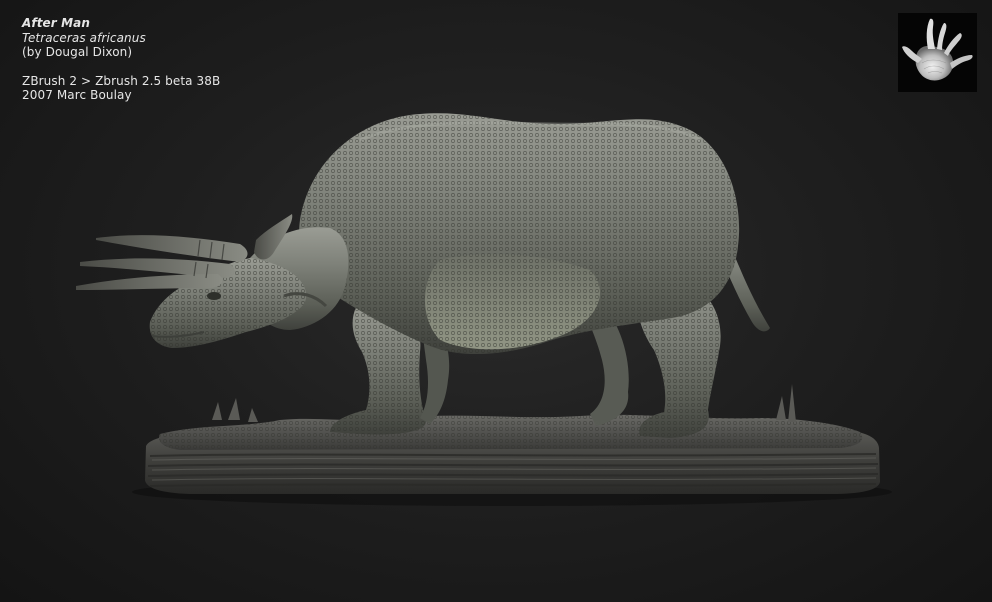  What do you see at coordinates (214, 296) in the screenshot?
I see `eye` at bounding box center [214, 296].